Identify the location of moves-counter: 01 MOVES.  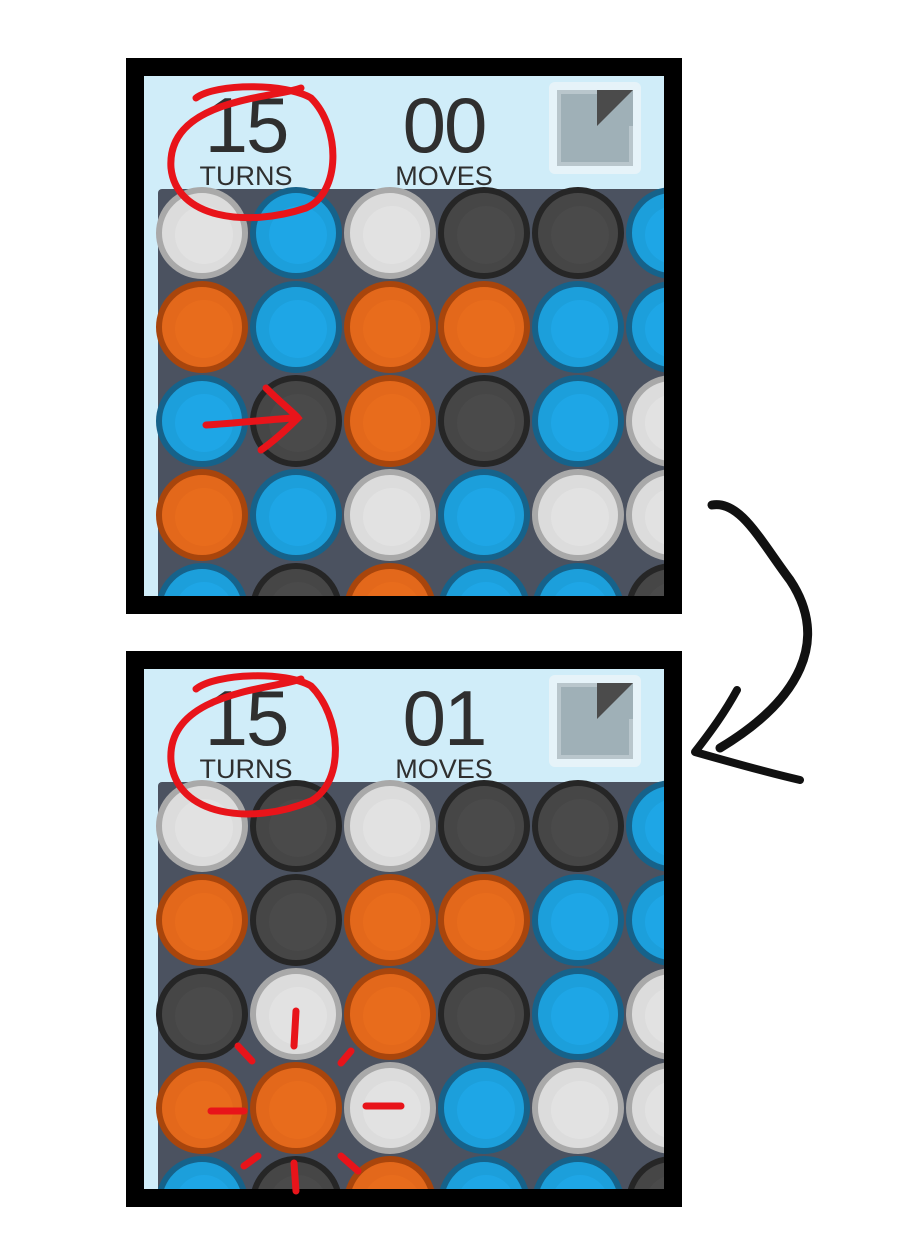
(444, 729).